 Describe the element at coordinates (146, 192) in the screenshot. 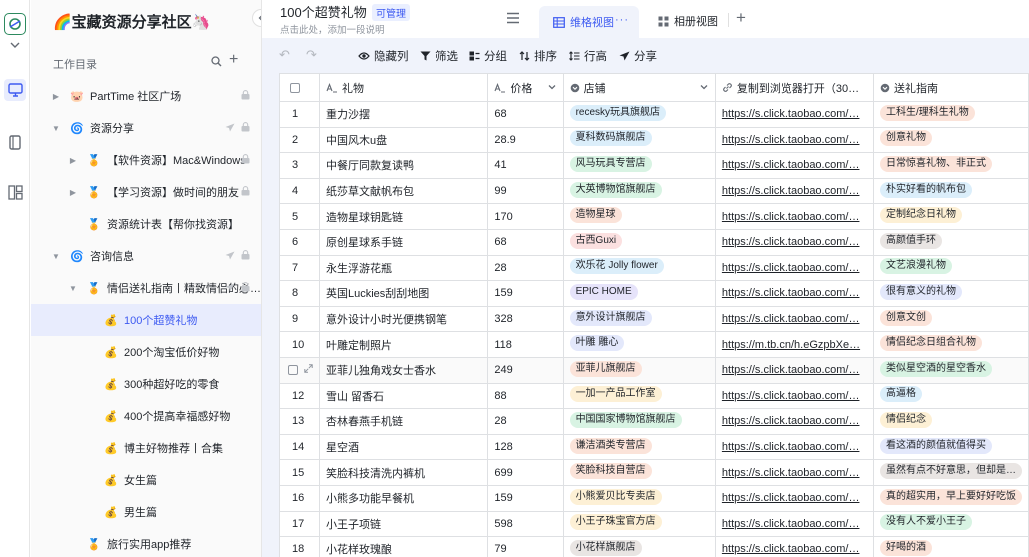

I see `sidebar-item: ▶ 🏅 【学习资源】做时间的朋友` at that location.